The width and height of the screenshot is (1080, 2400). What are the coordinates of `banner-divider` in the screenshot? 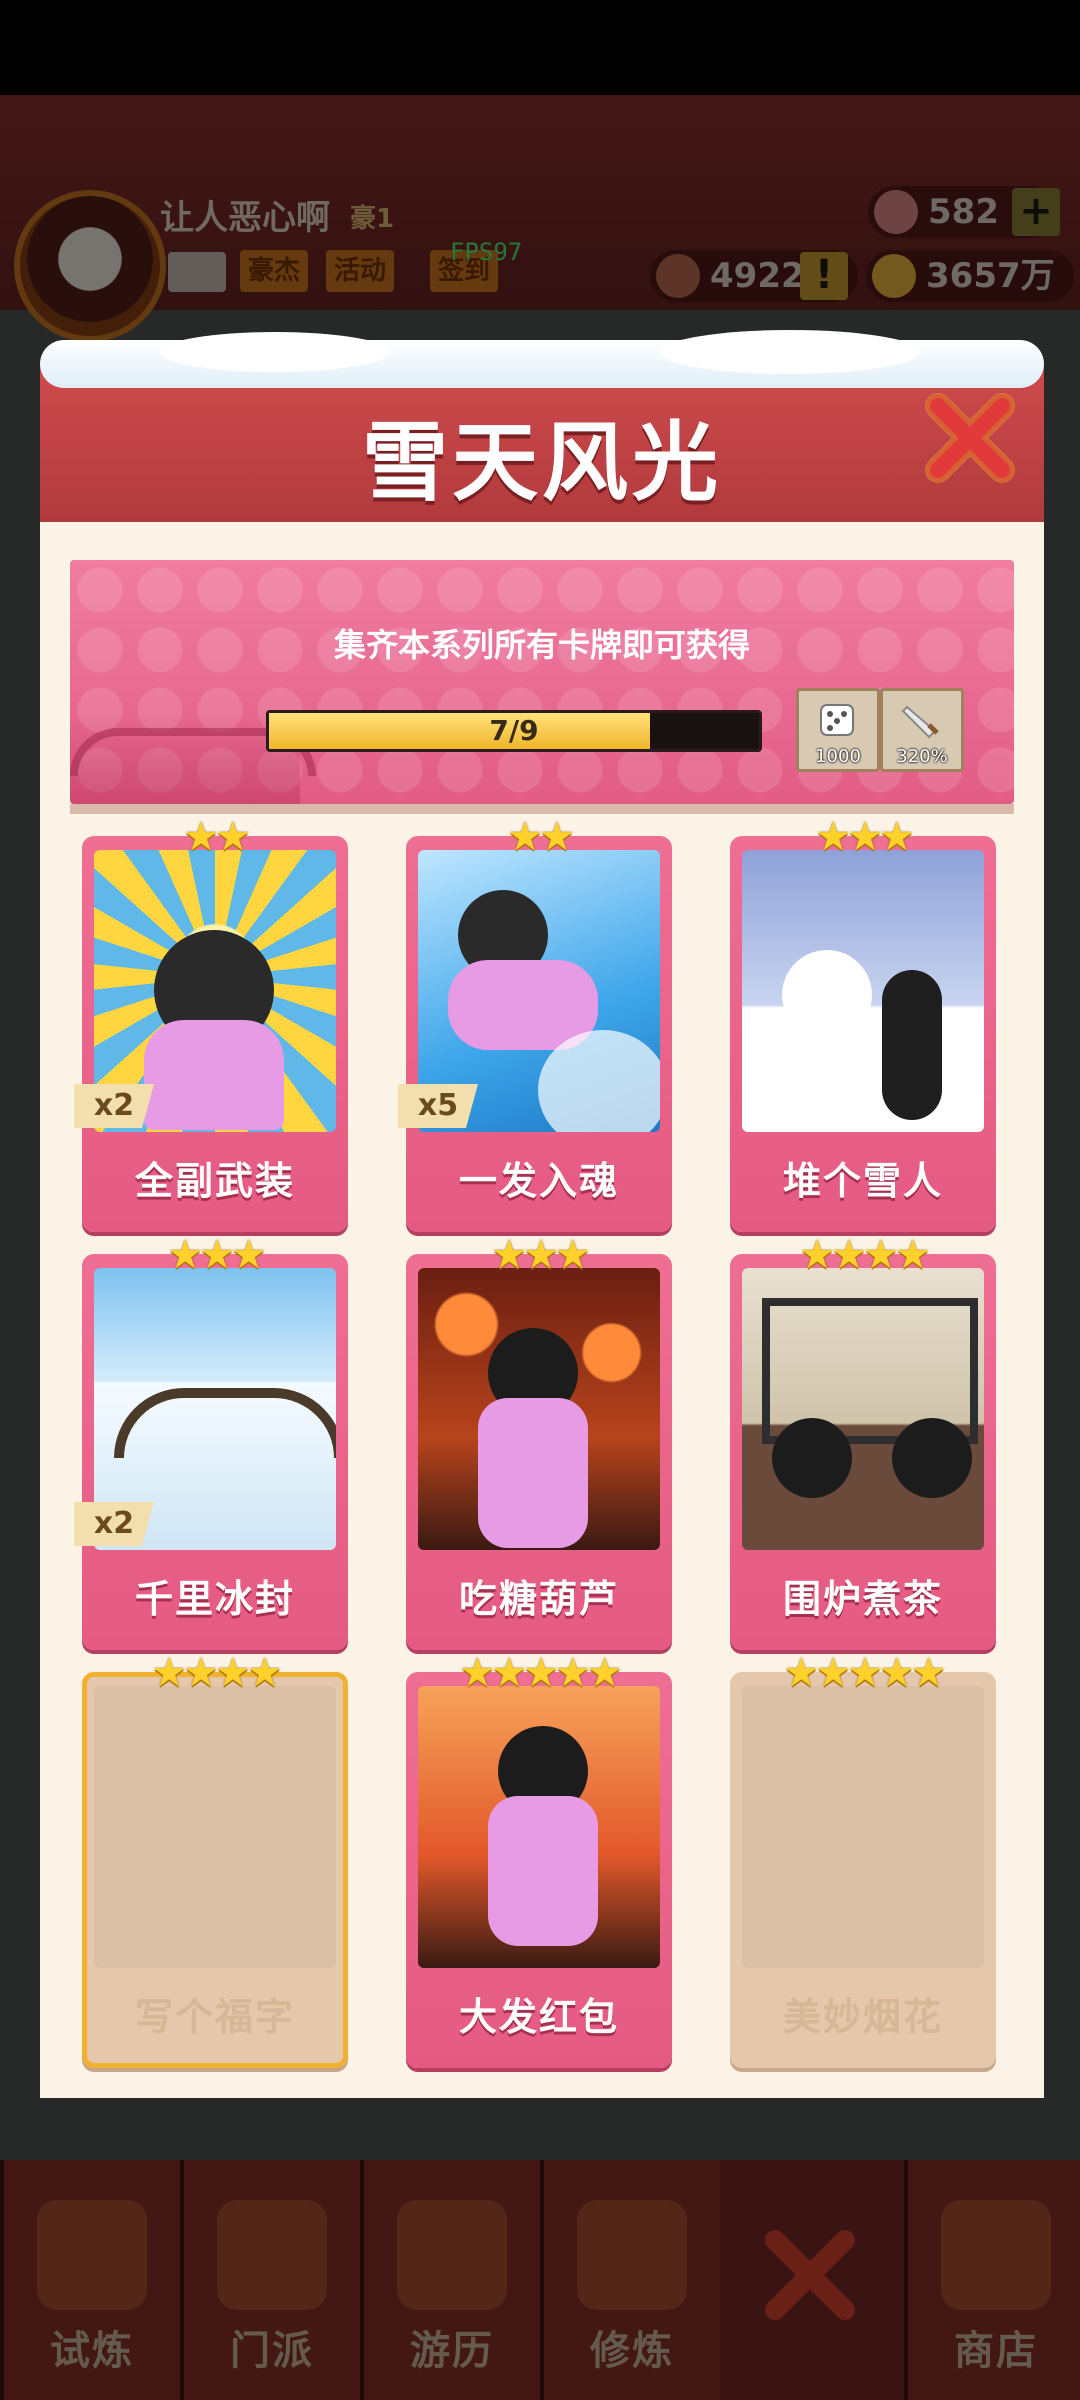 It's located at (542, 809).